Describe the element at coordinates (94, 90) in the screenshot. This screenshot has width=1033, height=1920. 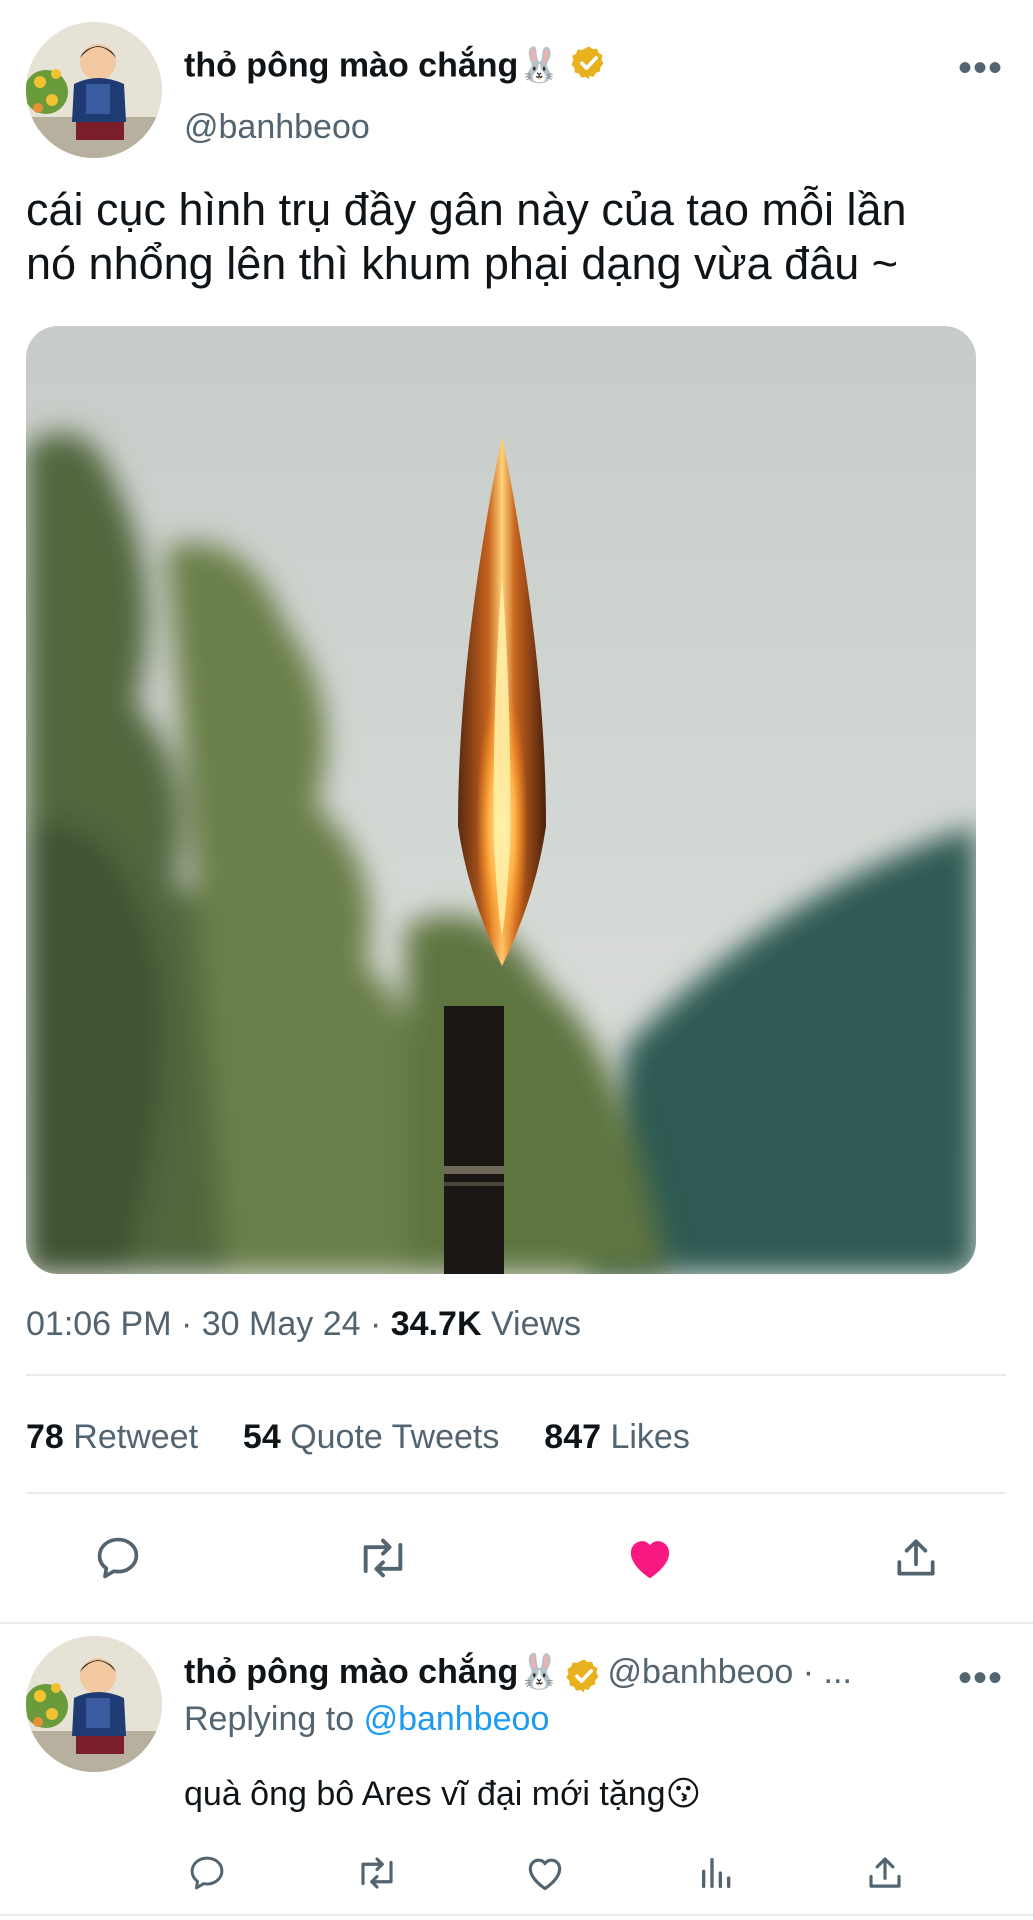
I see `avatar` at that location.